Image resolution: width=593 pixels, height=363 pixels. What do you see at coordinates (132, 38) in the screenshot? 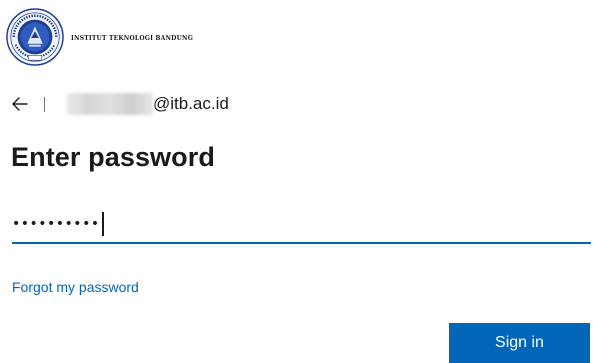
I see `organization-name: INSTITUT TEKNOLOGI BANDUNG` at bounding box center [132, 38].